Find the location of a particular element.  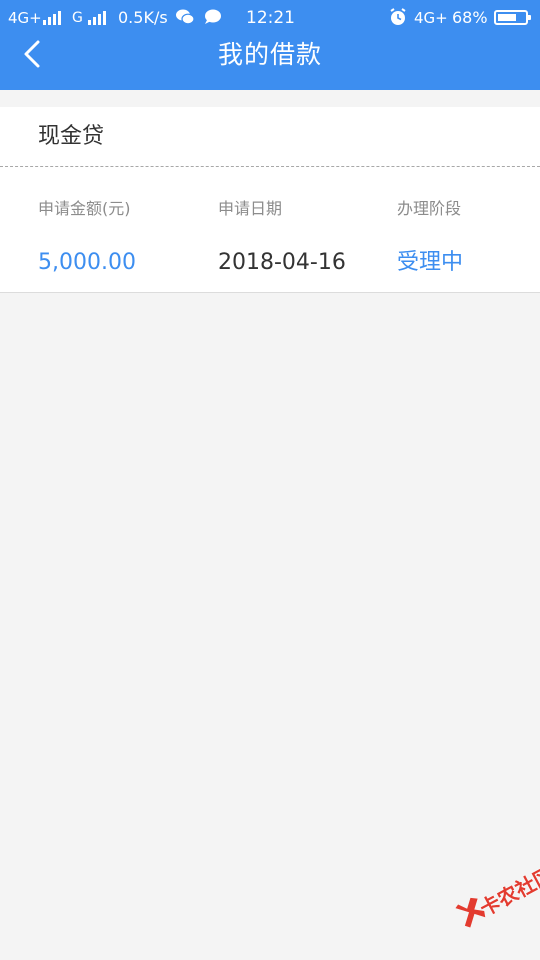

date-value: 2018-04-16 is located at coordinates (282, 262).